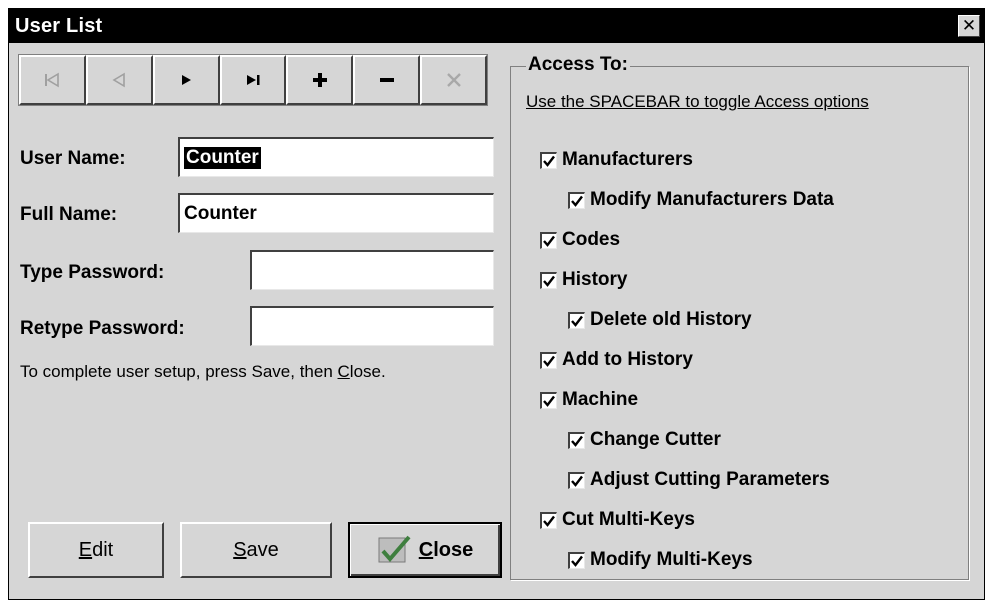  What do you see at coordinates (591, 239) in the screenshot?
I see `access-option-label: Codes` at bounding box center [591, 239].